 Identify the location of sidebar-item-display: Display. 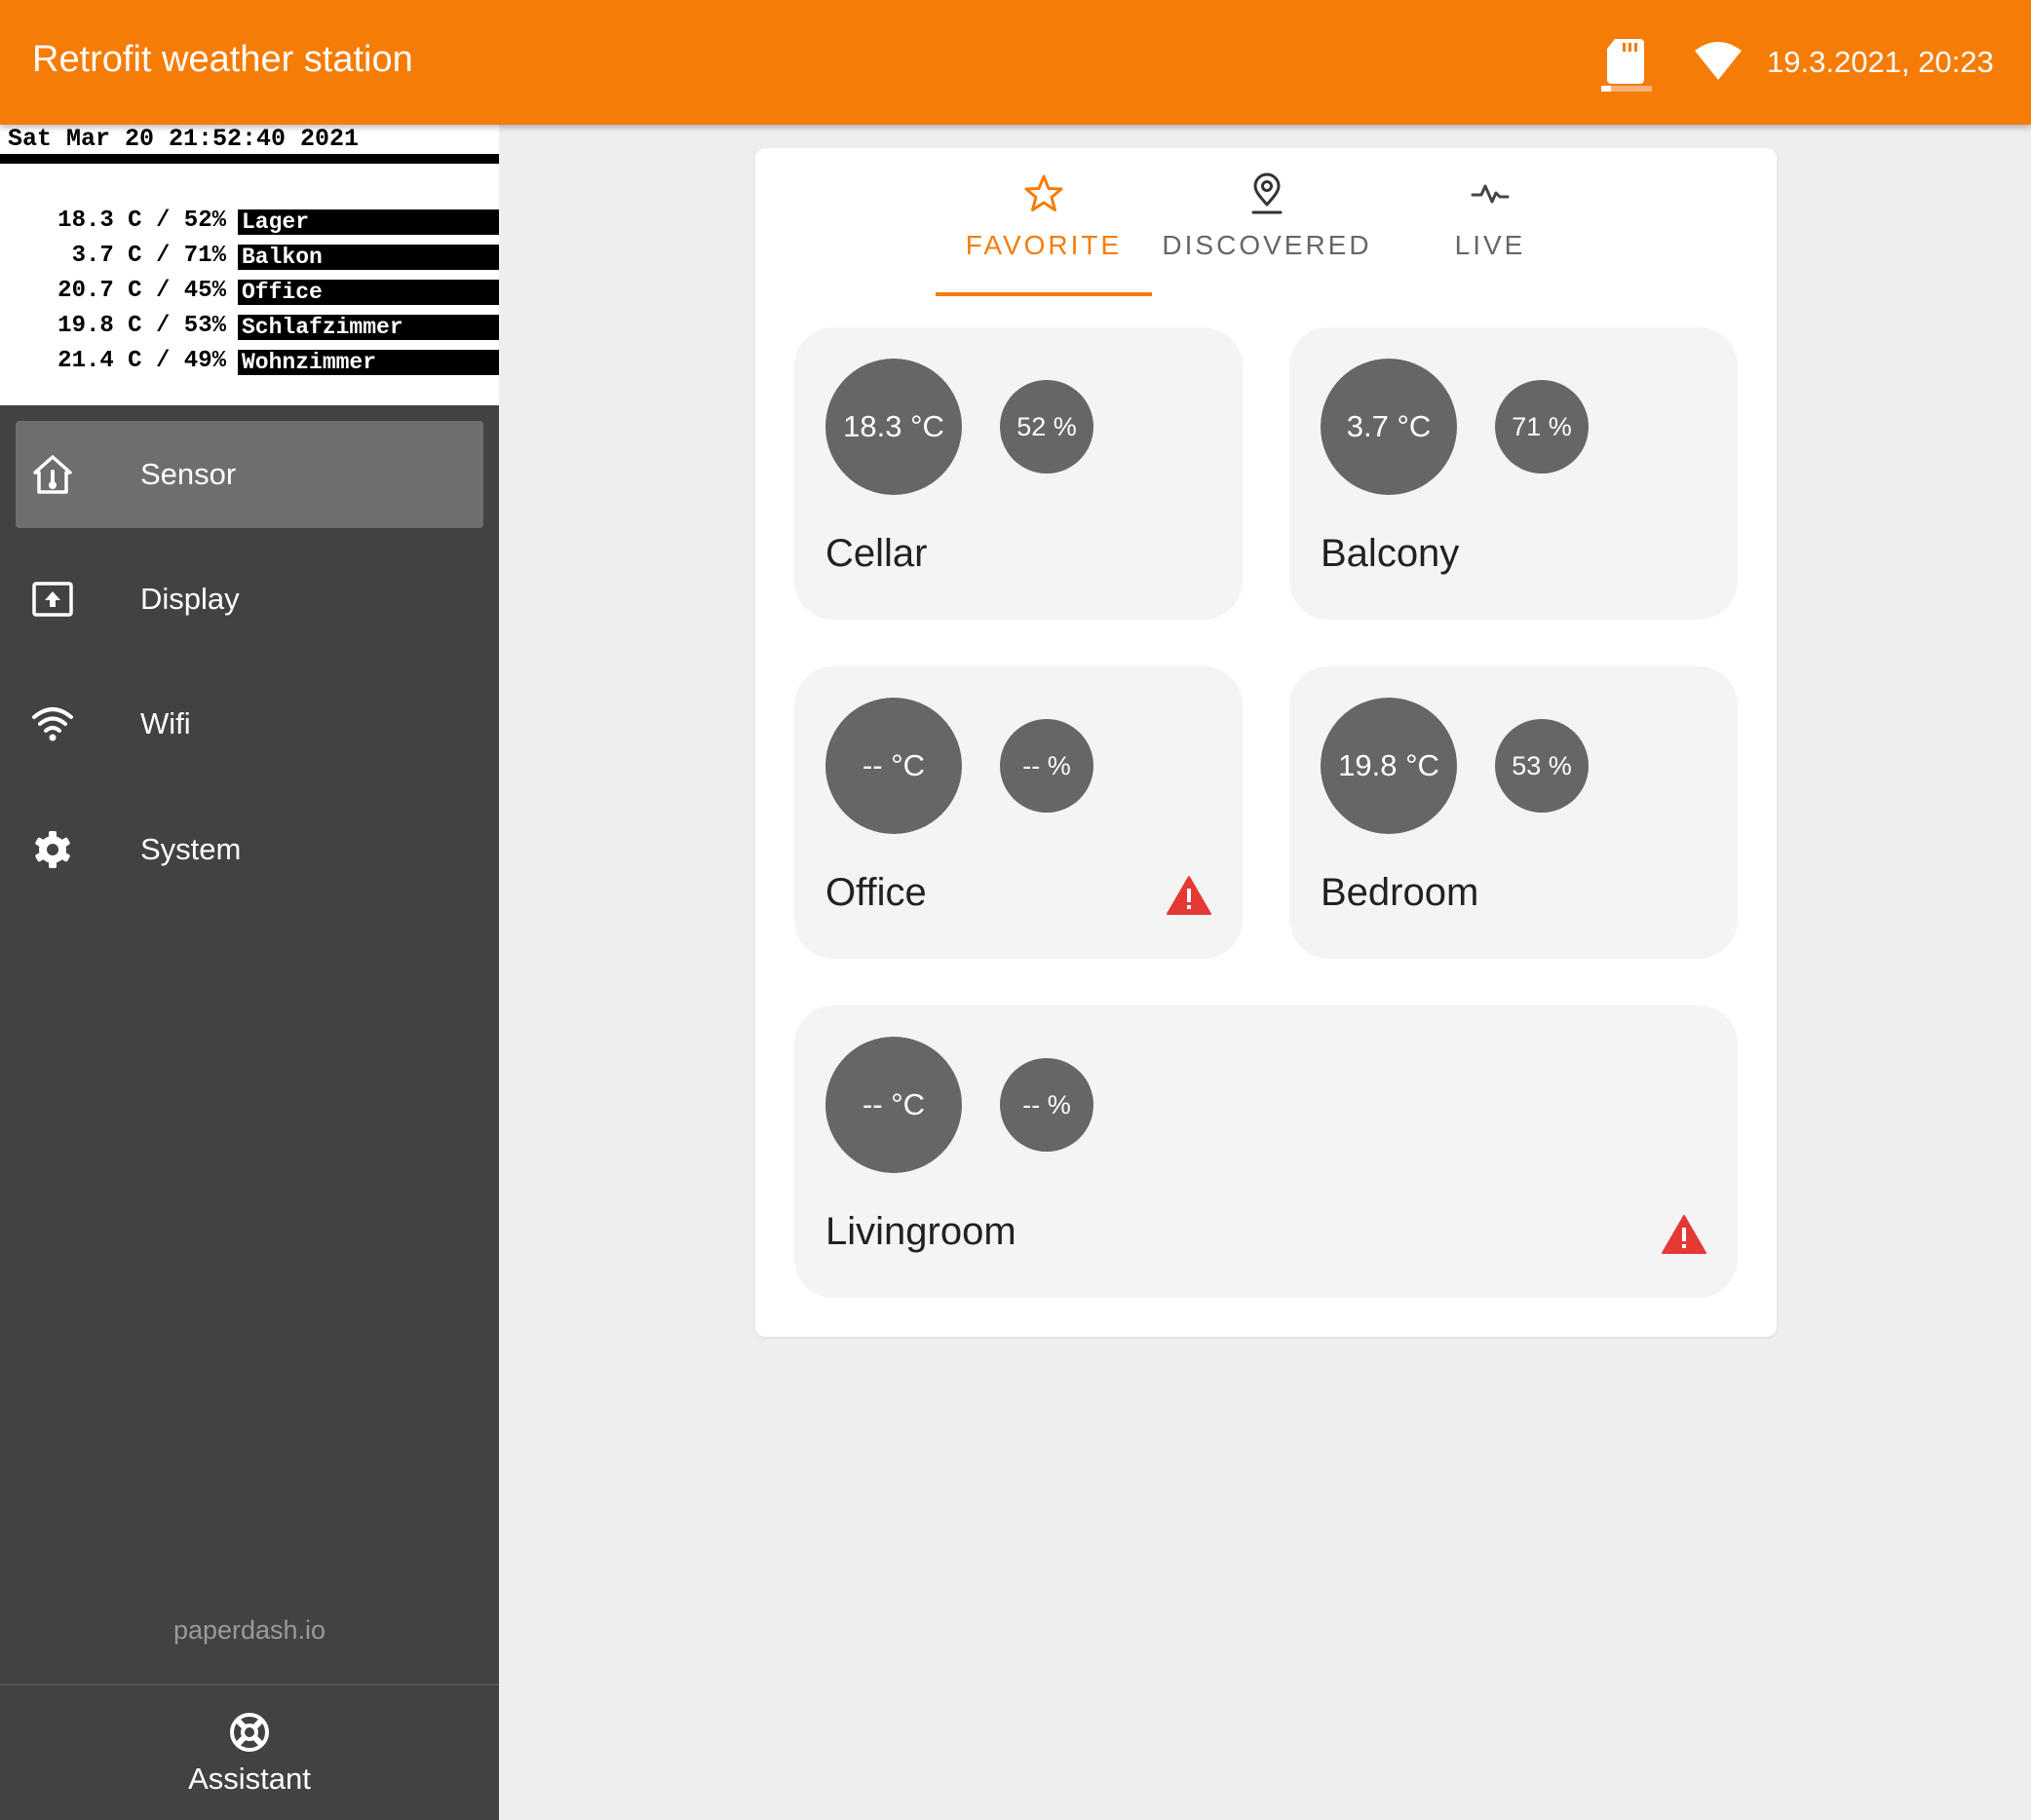
(250, 599).